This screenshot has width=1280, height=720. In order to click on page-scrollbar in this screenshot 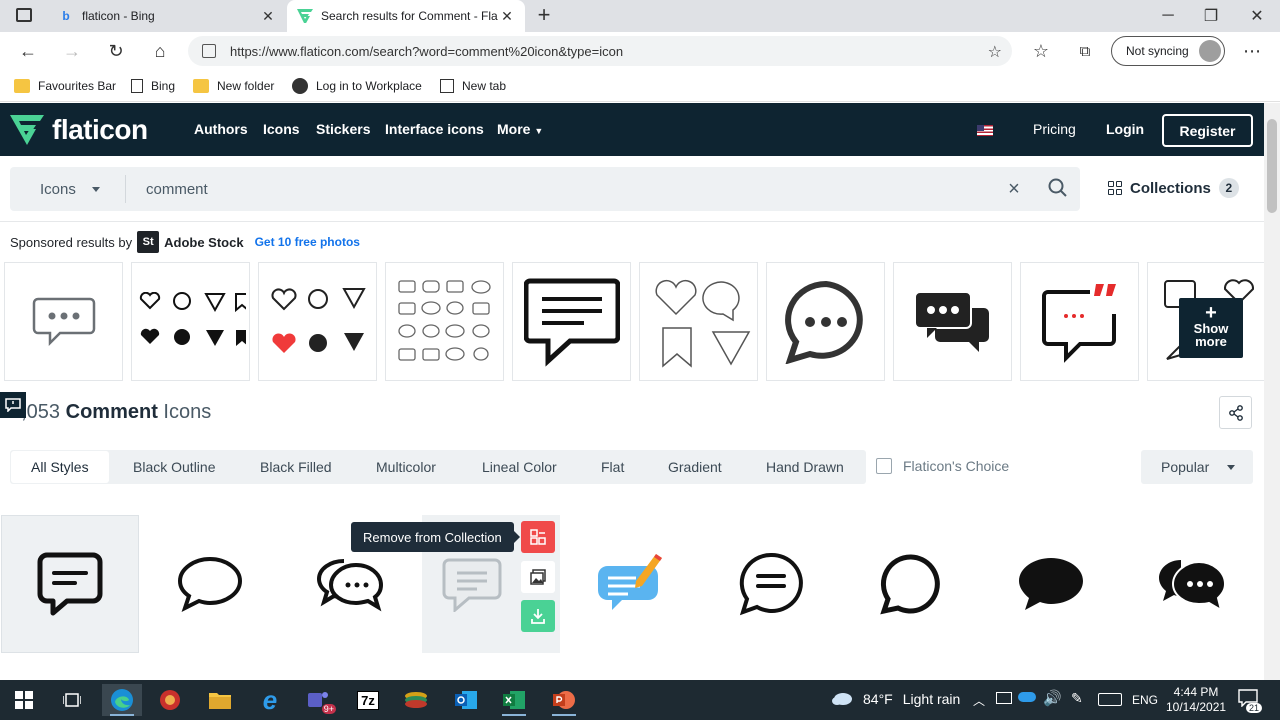, I will do `click(1272, 391)`.